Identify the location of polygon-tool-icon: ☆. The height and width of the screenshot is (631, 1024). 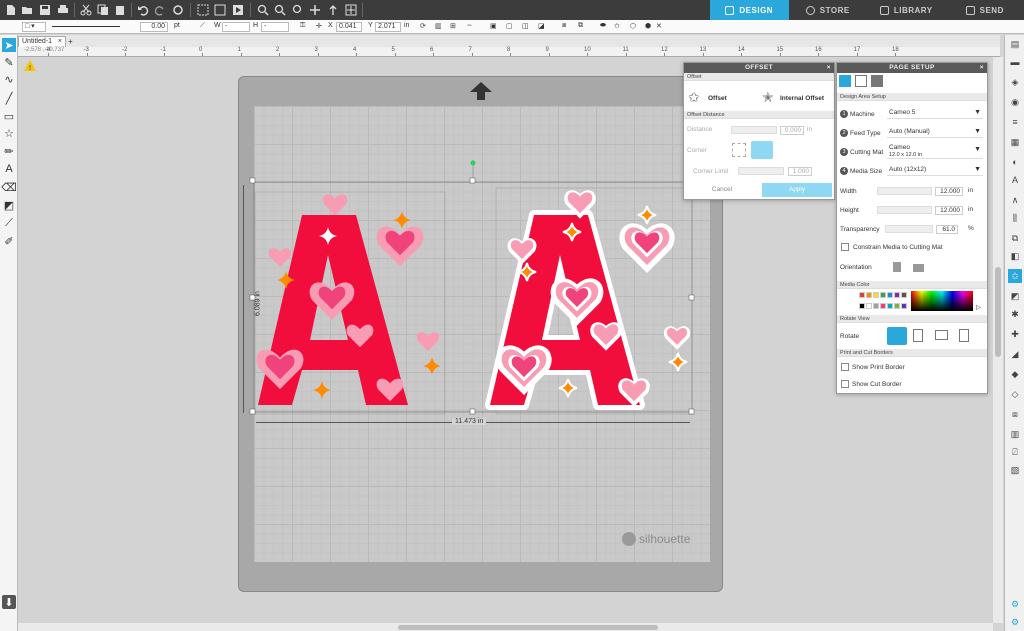
(9, 133).